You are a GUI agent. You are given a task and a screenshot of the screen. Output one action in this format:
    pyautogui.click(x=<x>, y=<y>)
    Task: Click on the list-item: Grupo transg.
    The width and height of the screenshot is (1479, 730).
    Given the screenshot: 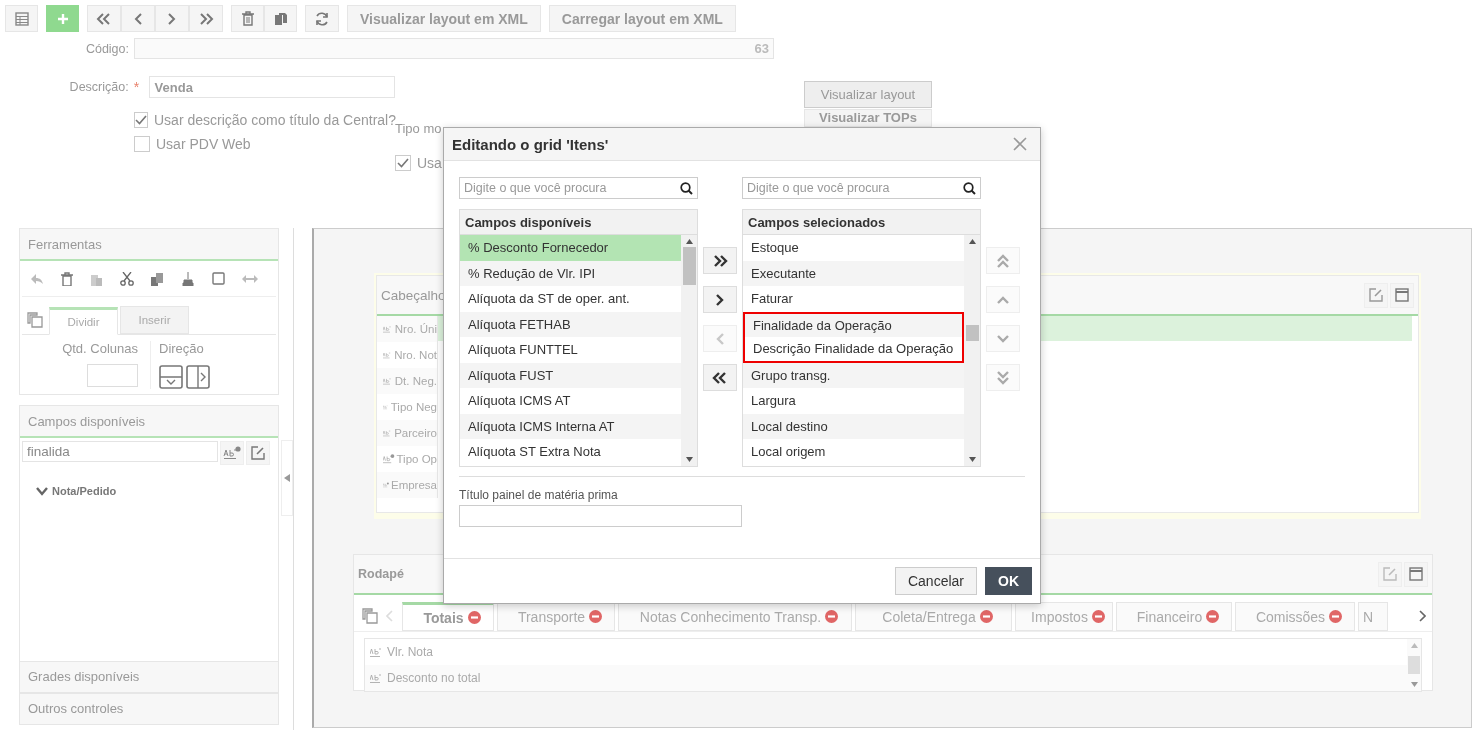 What is the action you would take?
    pyautogui.click(x=853, y=375)
    